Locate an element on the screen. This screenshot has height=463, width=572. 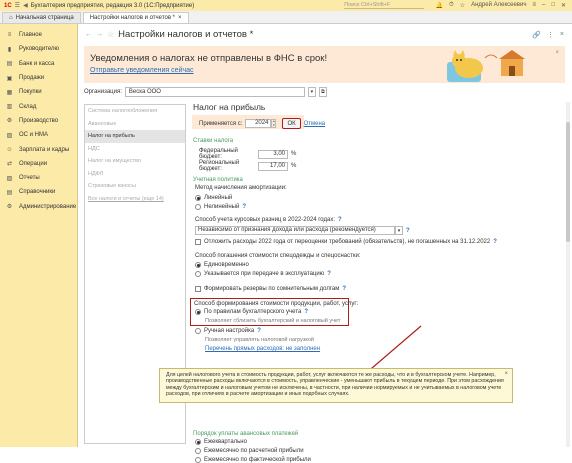
adv-monthly-fact-option: Ежемесячно по фактической прибыли is located at coordinates (253, 460).